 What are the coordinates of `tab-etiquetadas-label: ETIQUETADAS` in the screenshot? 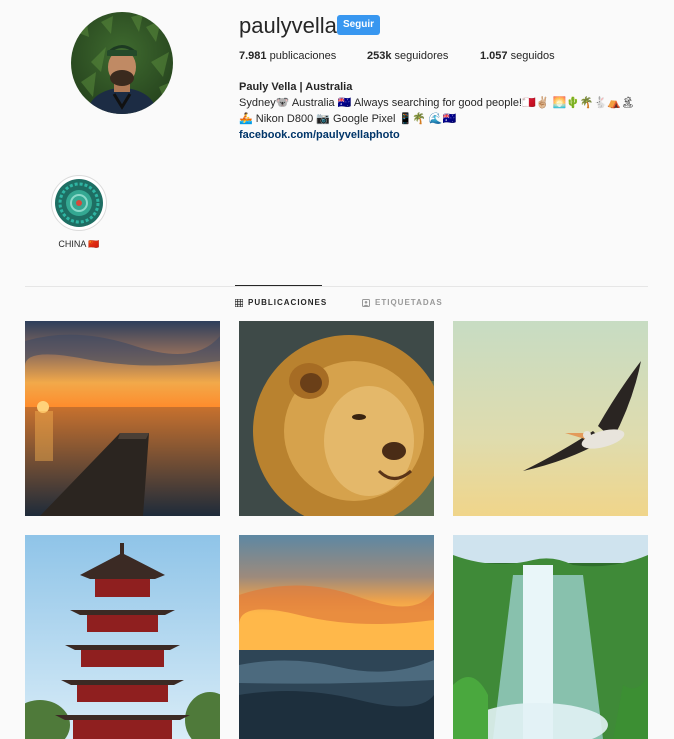 It's located at (409, 302).